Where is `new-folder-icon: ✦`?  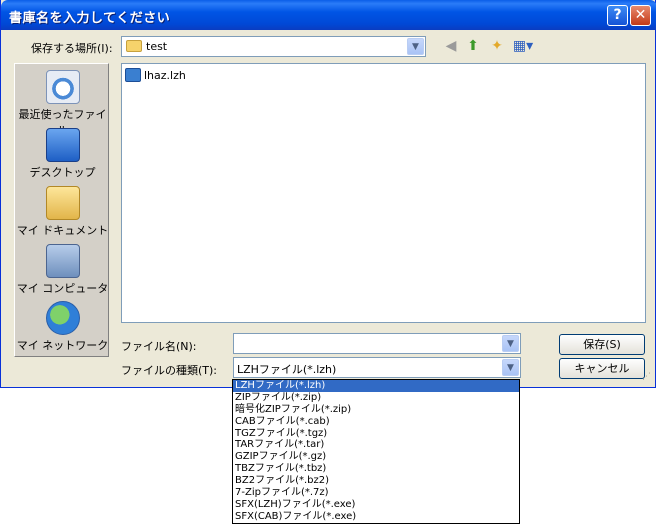 new-folder-icon: ✦ is located at coordinates (497, 46).